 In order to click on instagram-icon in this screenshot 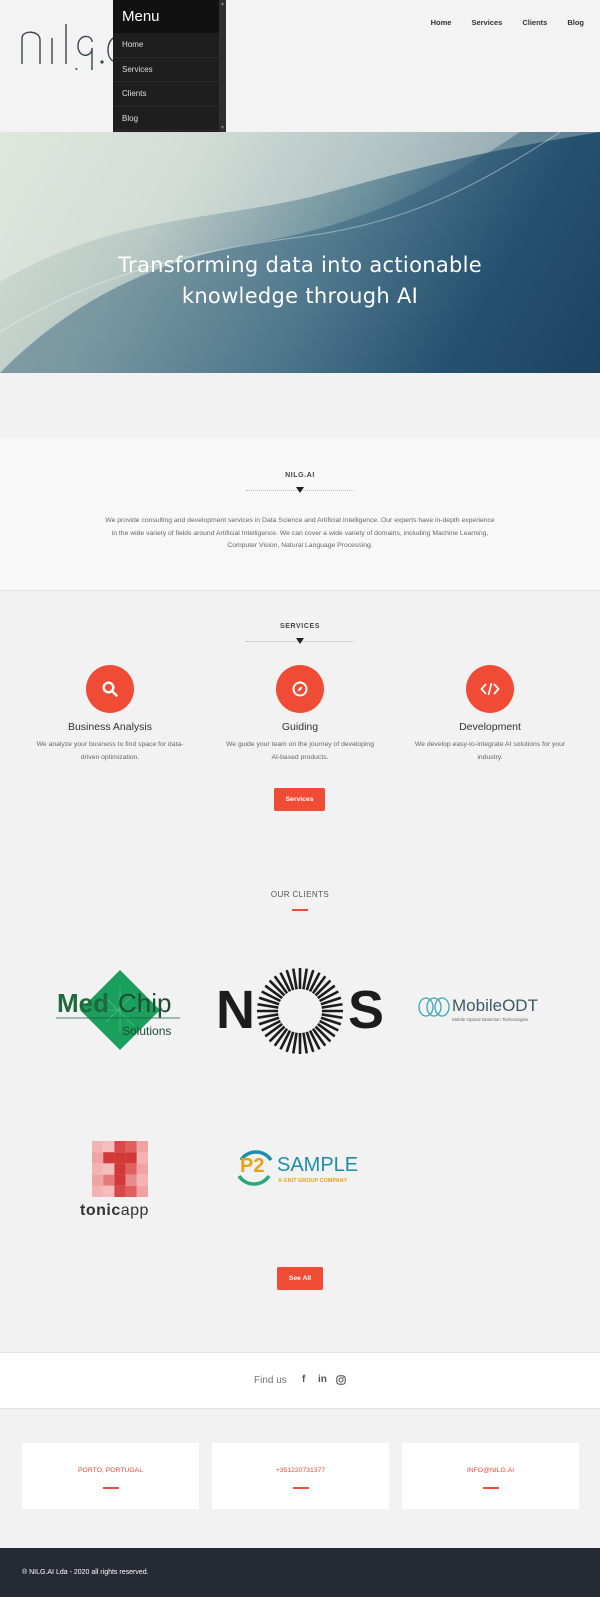, I will do `click(341, 1380)`.